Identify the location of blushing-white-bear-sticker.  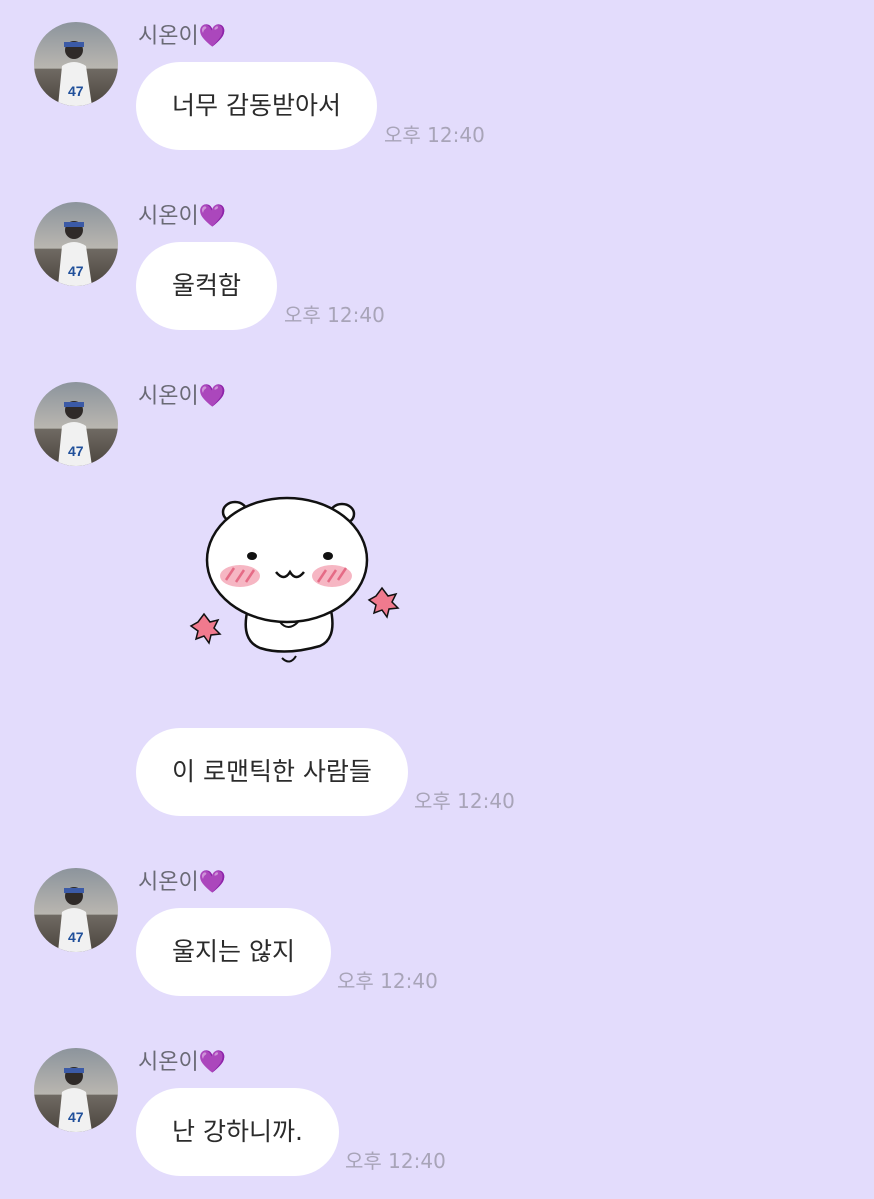
(295, 585).